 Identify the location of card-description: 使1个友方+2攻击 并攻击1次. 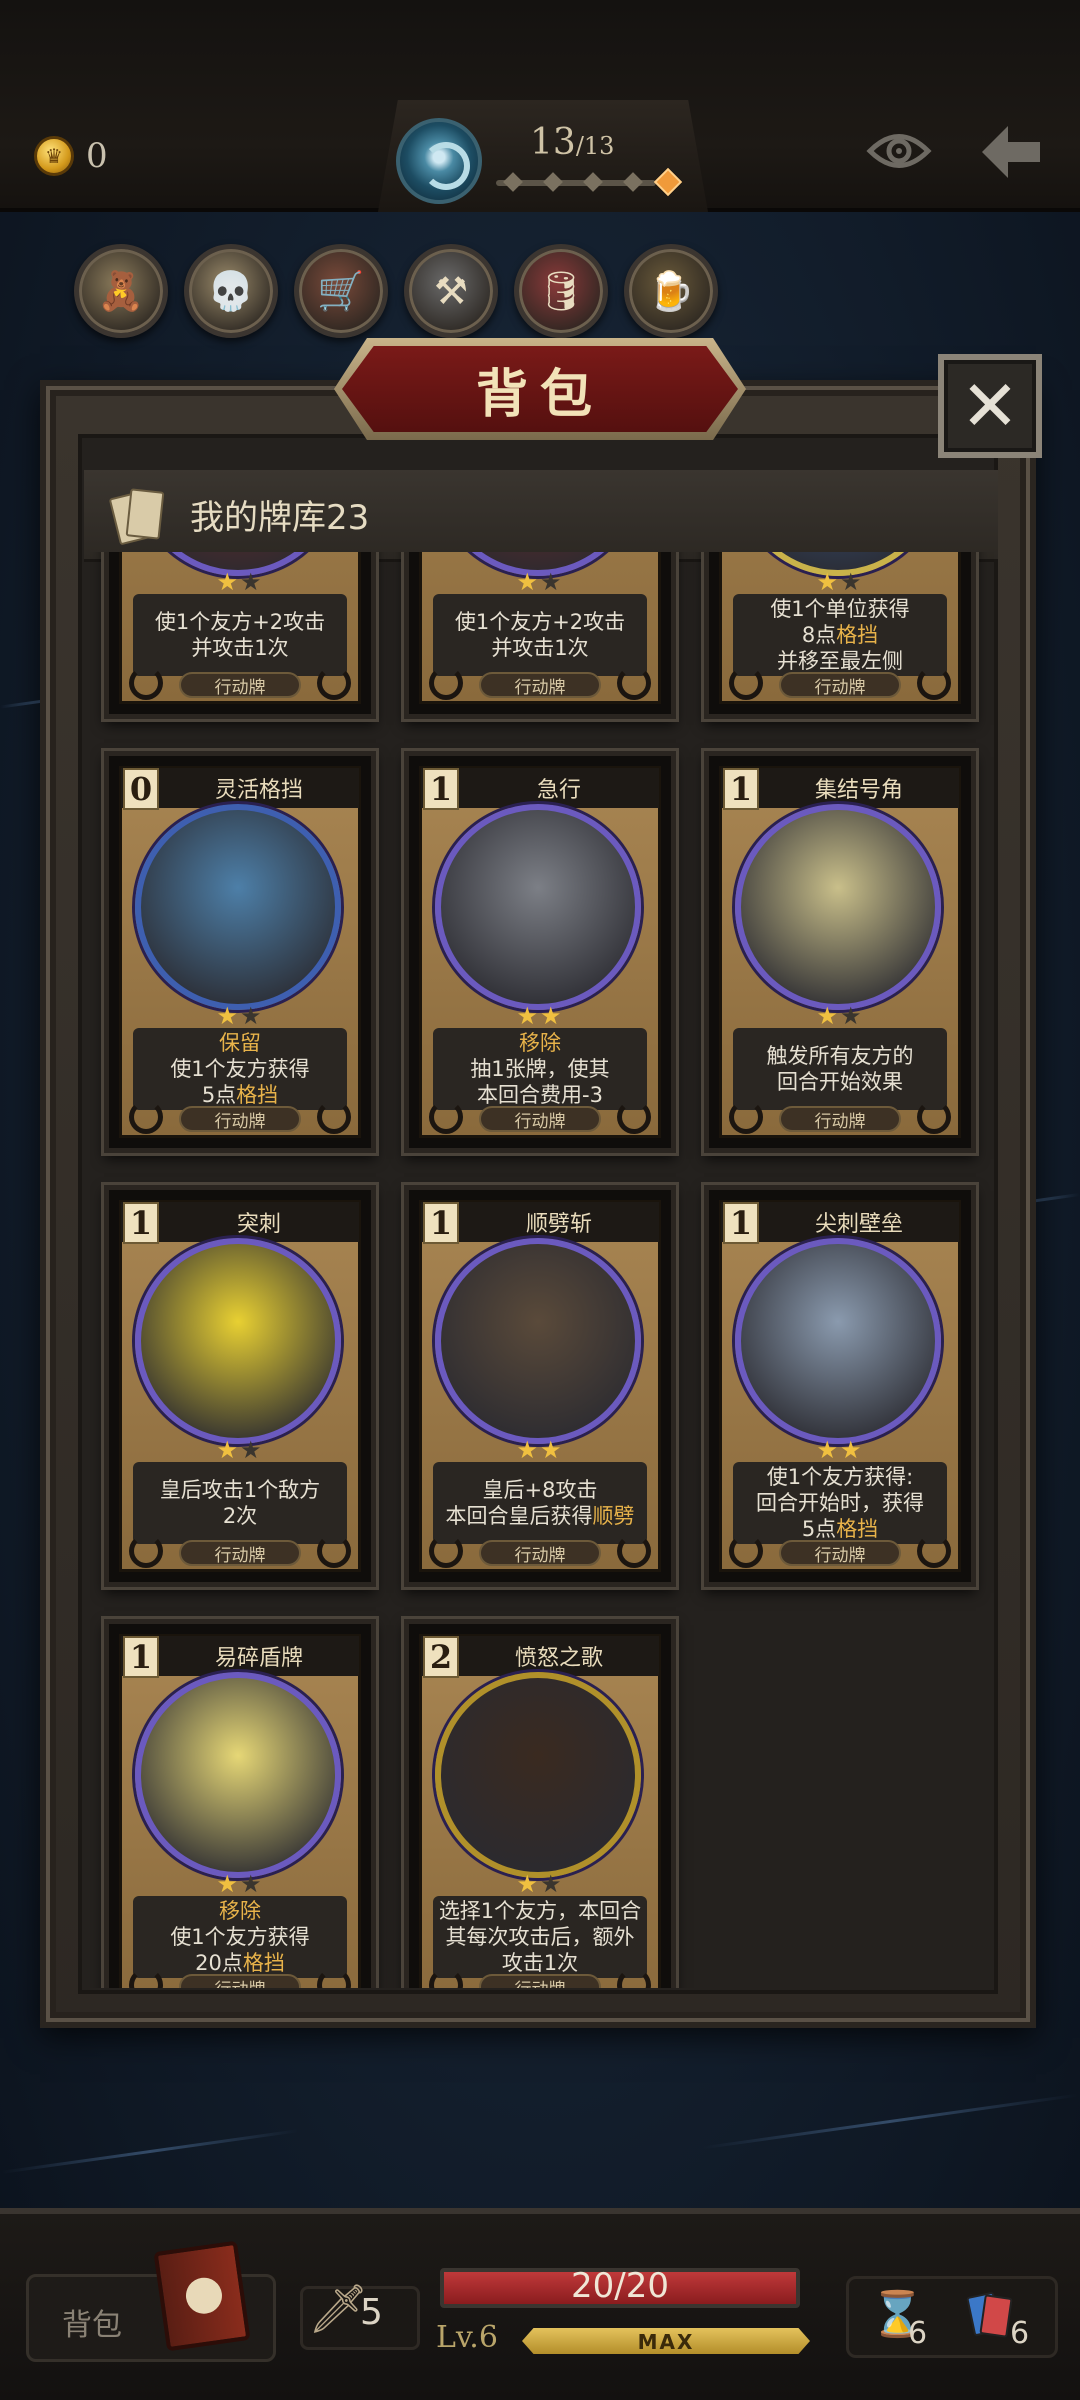
(540, 635).